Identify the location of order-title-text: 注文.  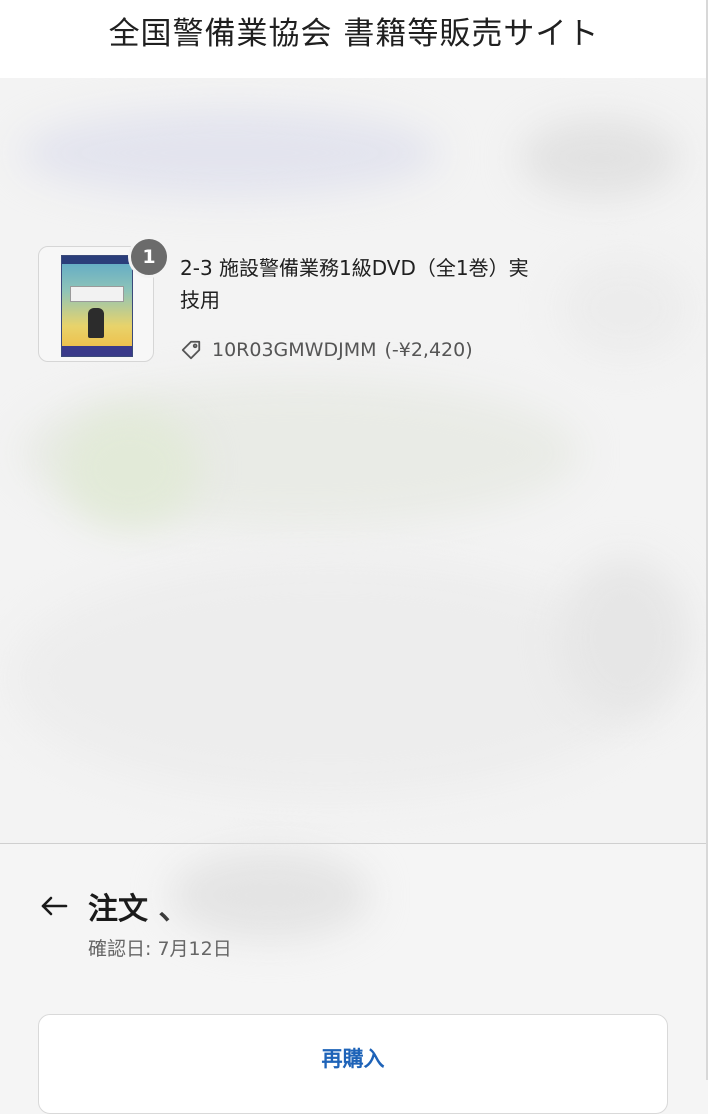
(118, 909).